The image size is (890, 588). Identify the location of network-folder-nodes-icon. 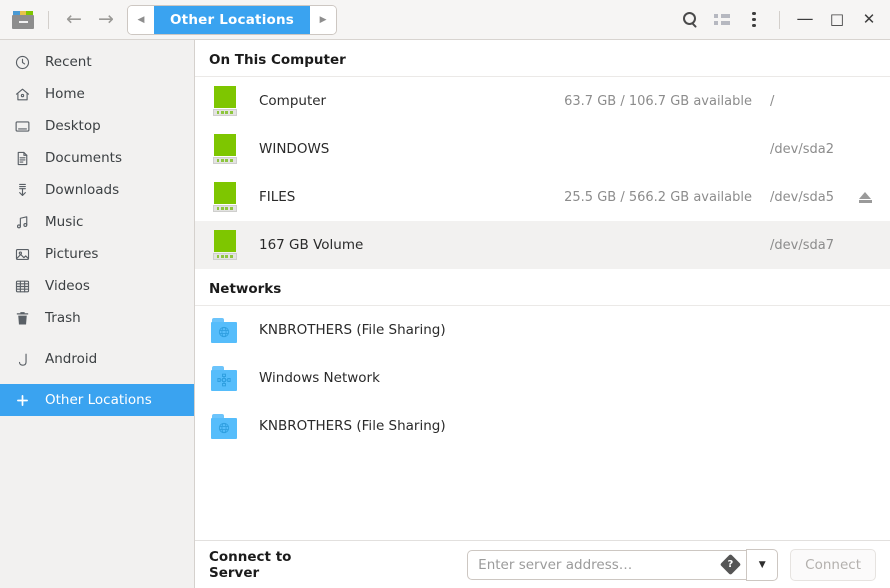
(225, 378).